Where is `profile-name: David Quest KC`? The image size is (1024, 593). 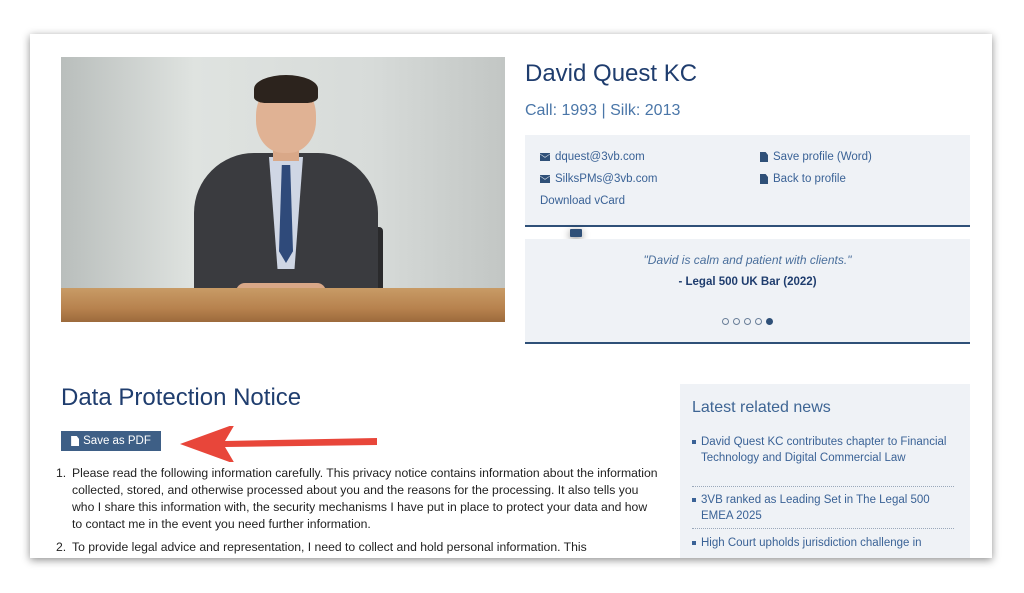 profile-name: David Quest KC is located at coordinates (611, 73).